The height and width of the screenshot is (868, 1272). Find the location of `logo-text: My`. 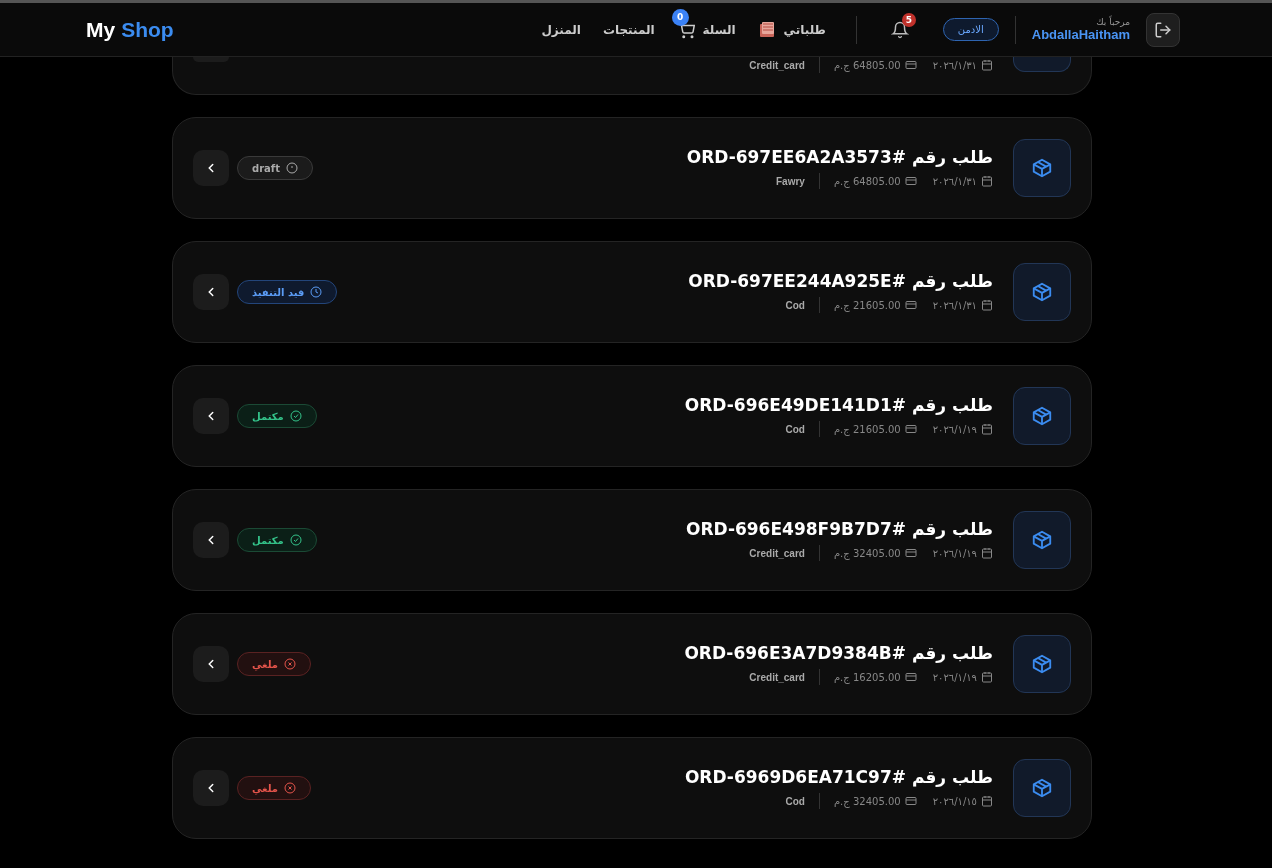

logo-text: My is located at coordinates (101, 29).